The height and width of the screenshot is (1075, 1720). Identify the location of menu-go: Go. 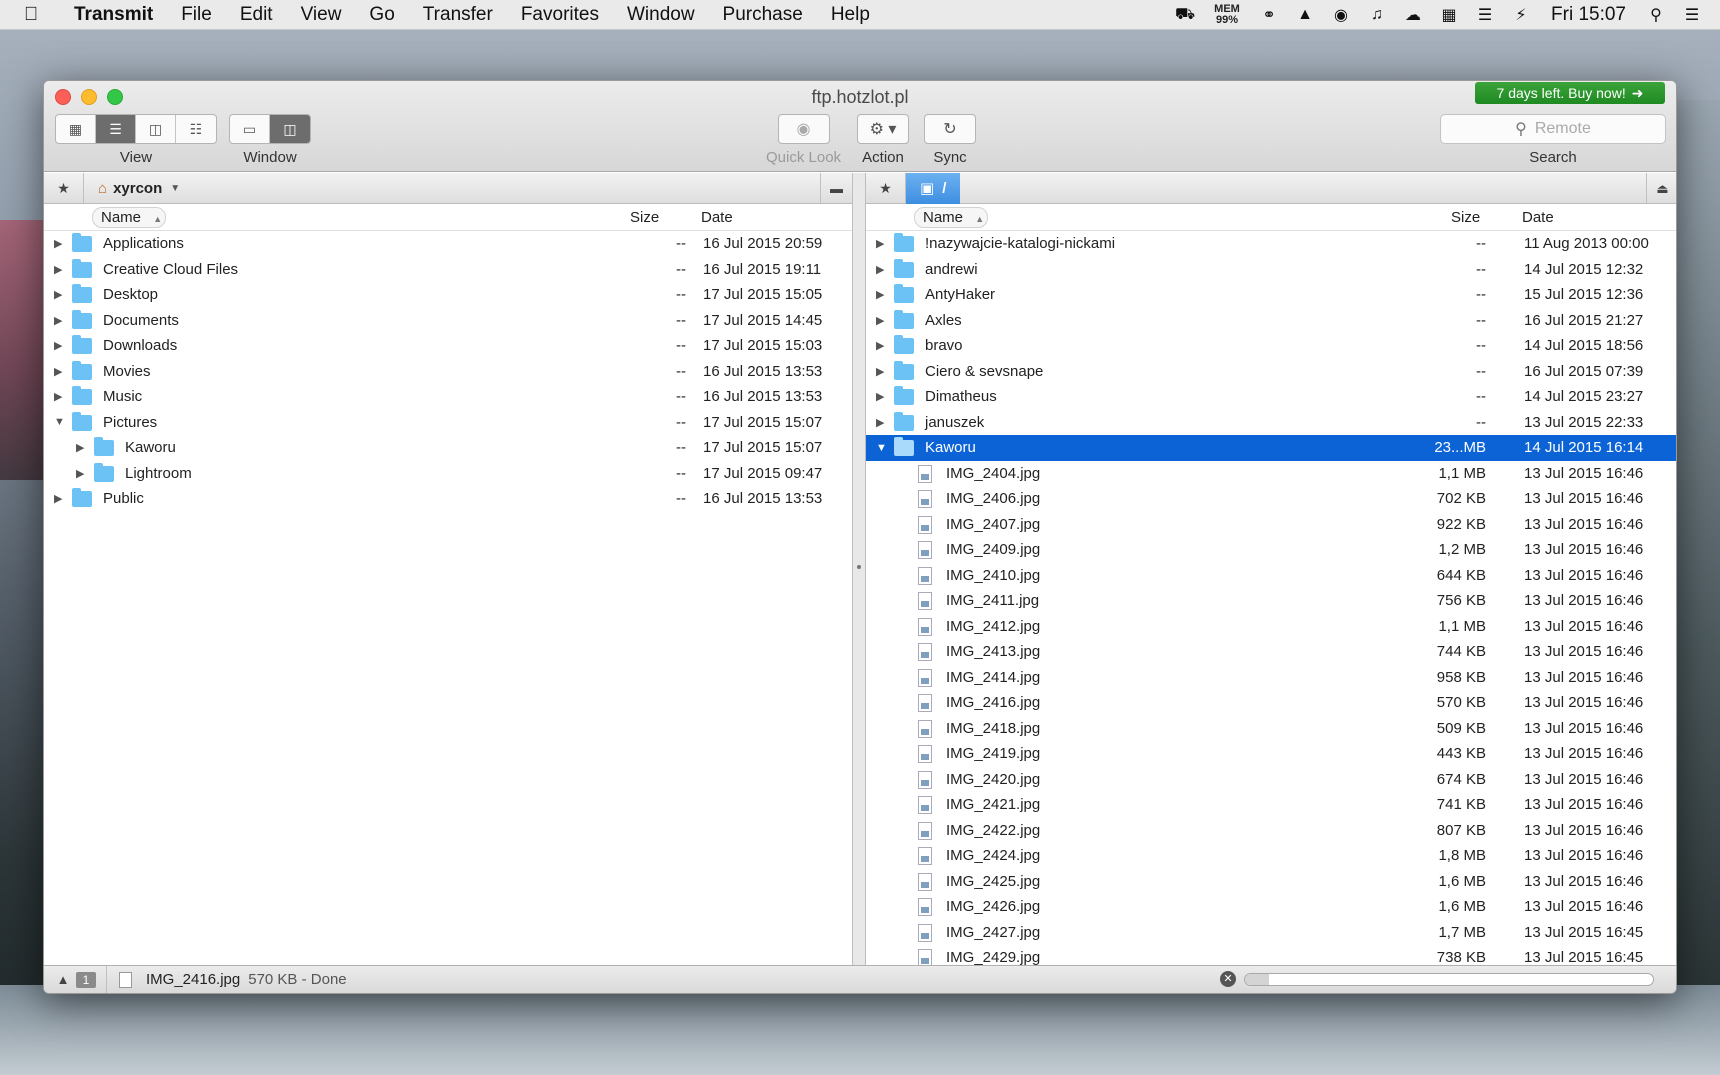
(381, 15).